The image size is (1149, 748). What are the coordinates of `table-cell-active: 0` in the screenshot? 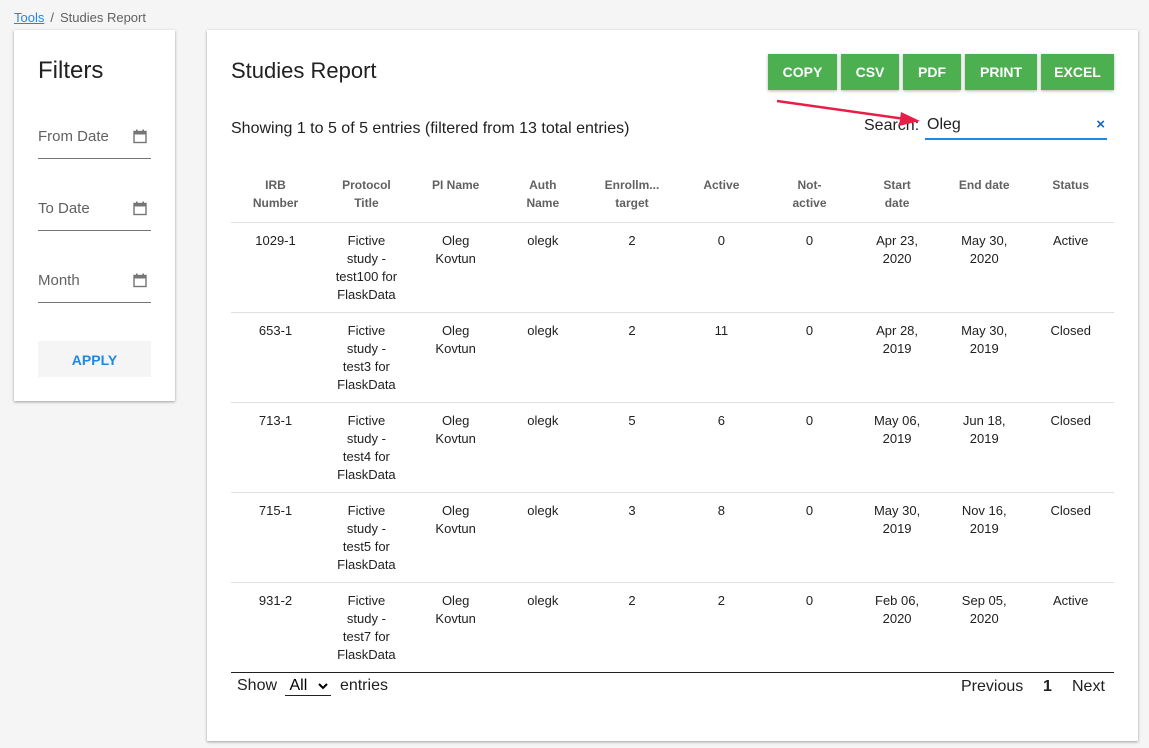 It's located at (721, 267).